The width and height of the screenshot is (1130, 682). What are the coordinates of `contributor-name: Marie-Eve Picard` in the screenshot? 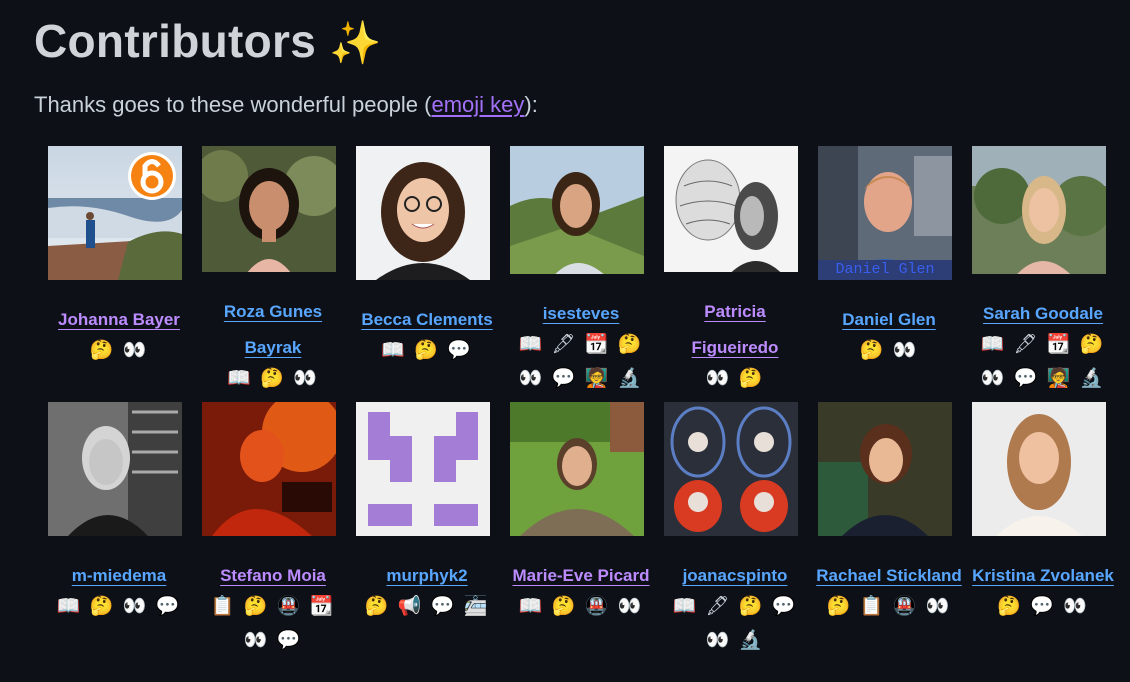 It's located at (581, 576).